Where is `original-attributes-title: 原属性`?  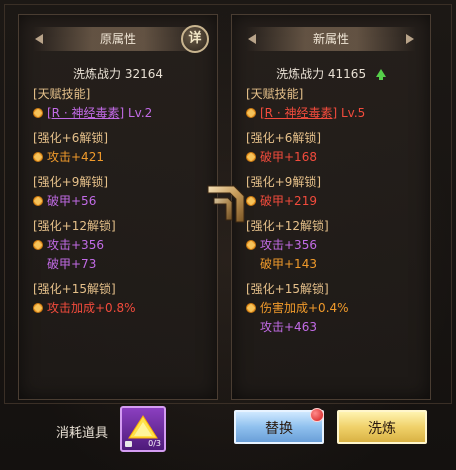
original-attributes-title: 原属性 is located at coordinates (117, 39).